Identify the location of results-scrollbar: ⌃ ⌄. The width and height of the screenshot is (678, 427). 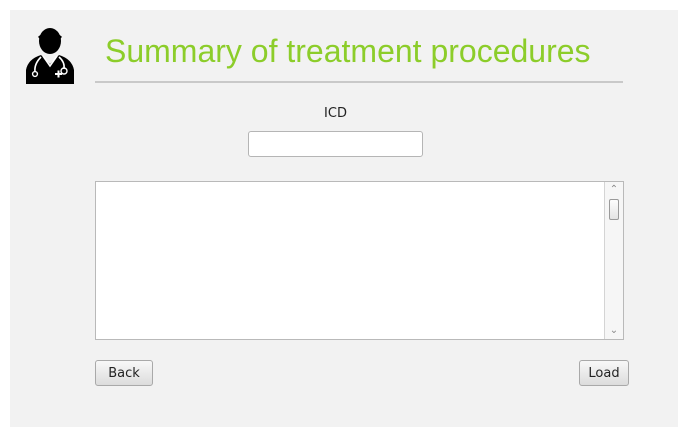
(613, 260).